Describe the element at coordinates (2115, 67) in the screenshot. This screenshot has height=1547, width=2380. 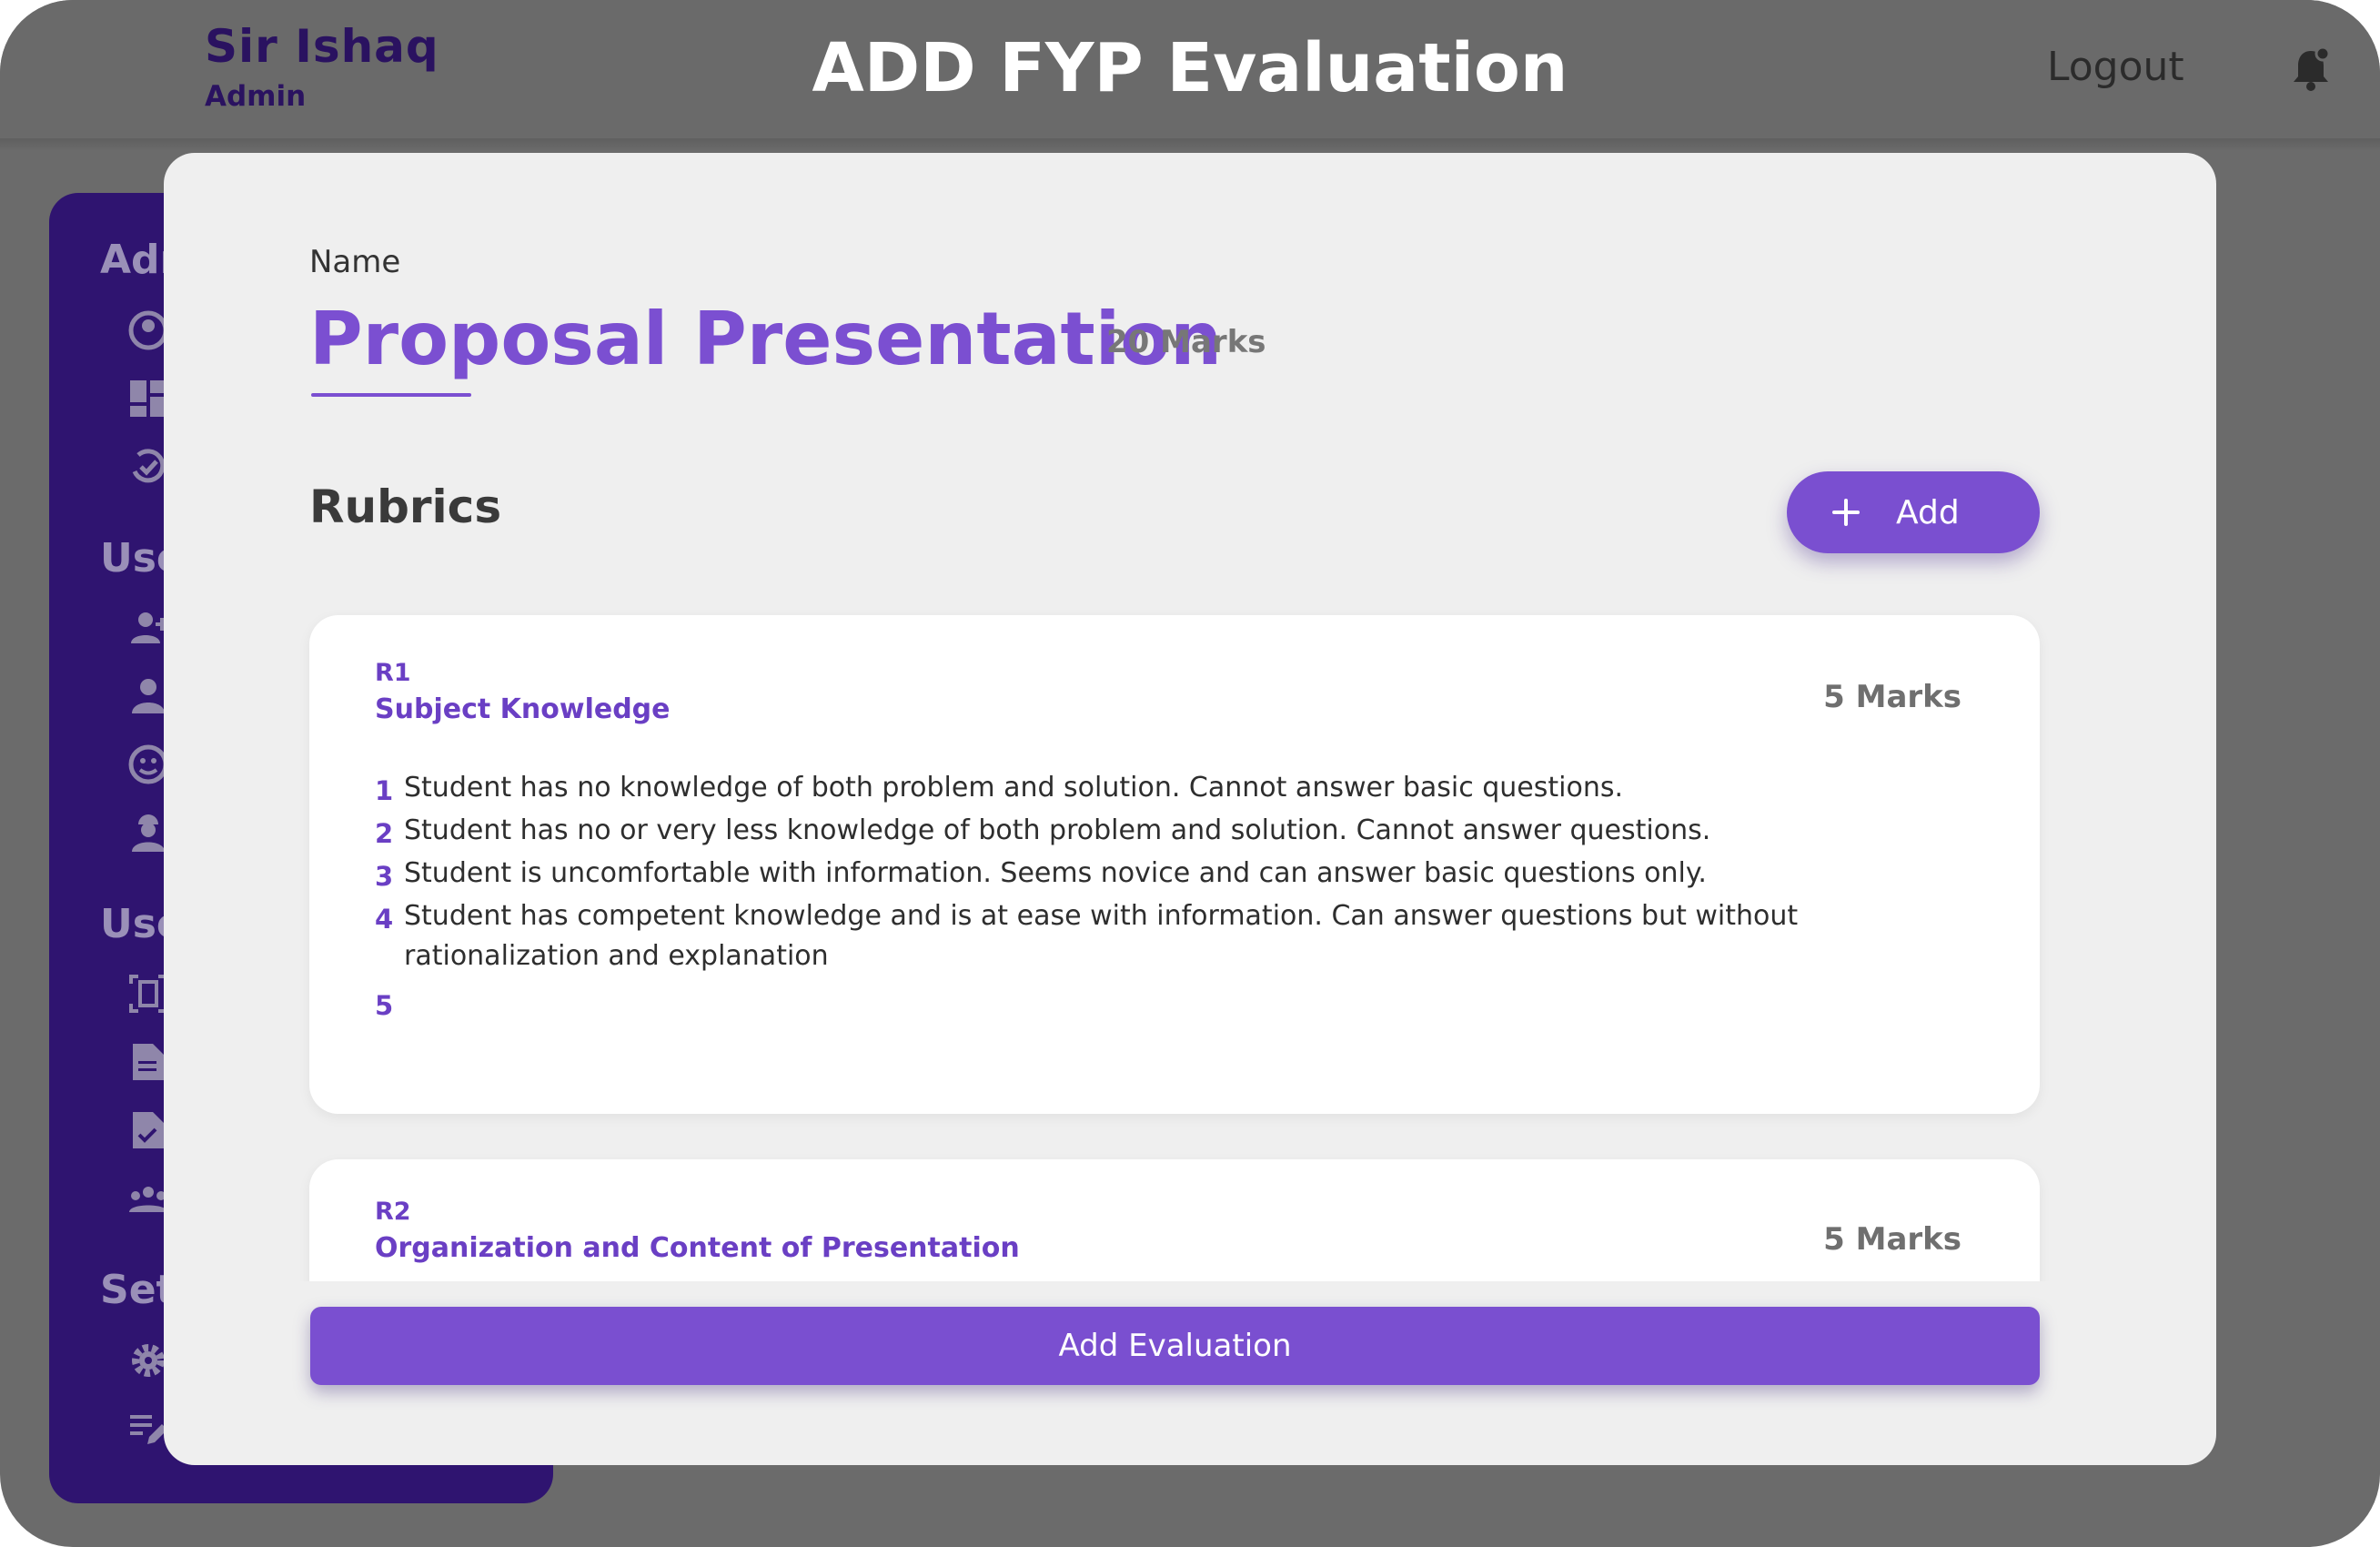
I see `logout-link: Logout` at that location.